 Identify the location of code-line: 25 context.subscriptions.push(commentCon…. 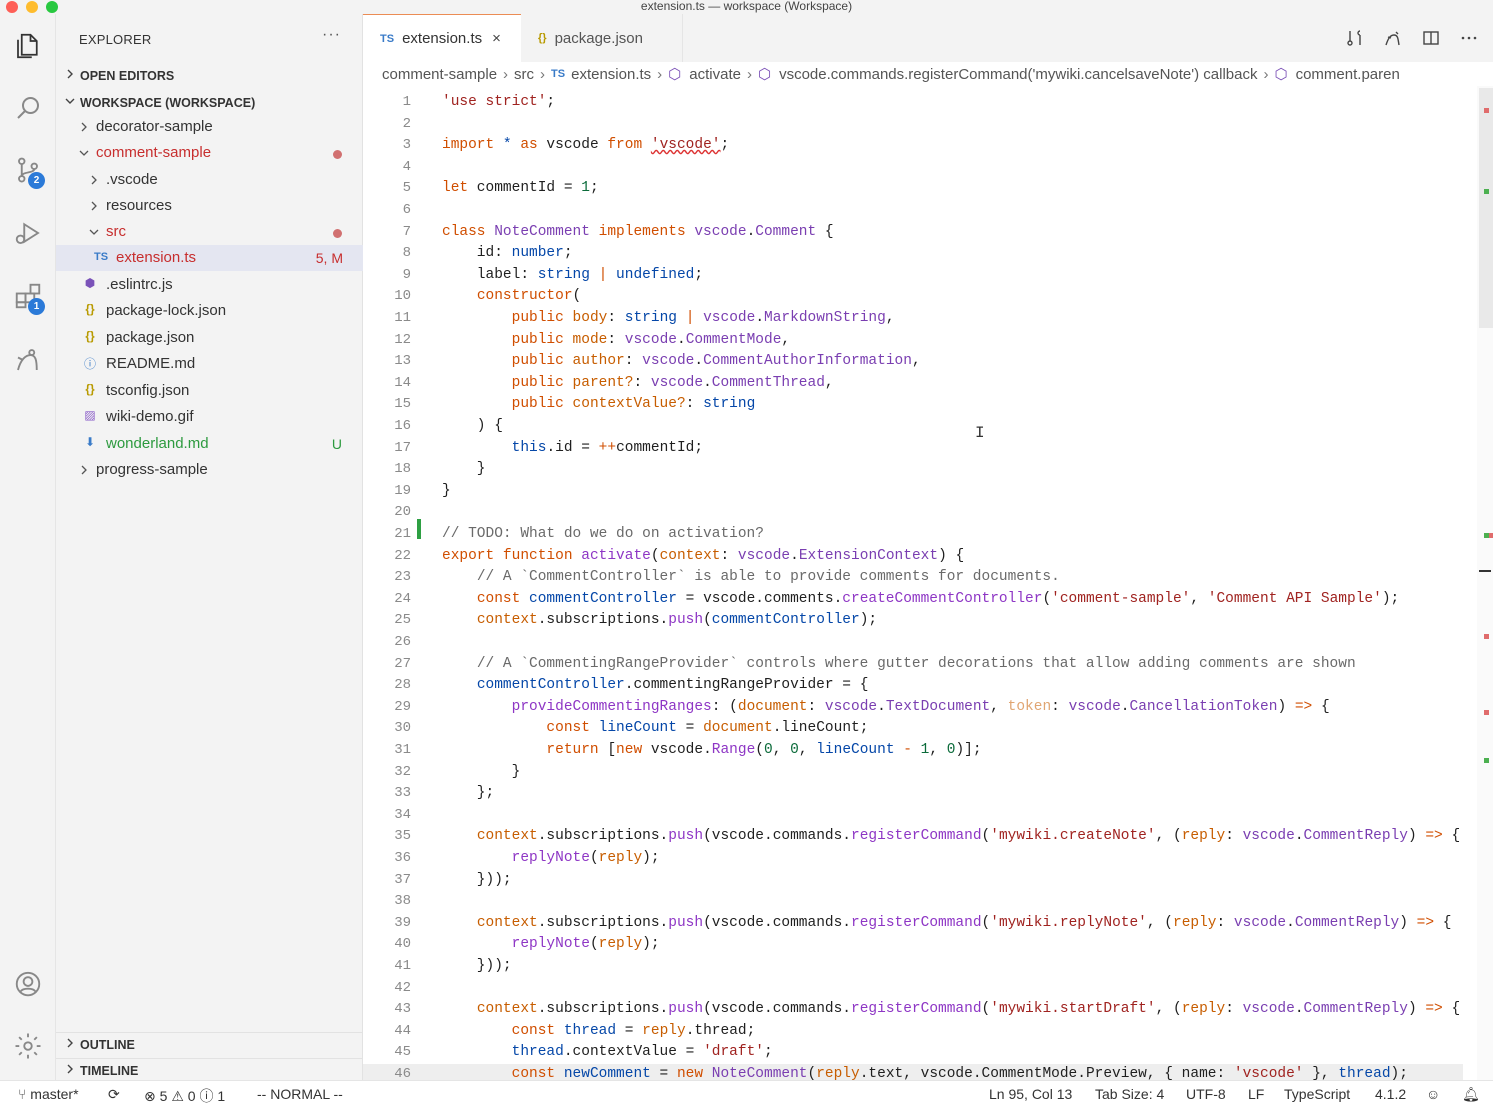
(913, 621).